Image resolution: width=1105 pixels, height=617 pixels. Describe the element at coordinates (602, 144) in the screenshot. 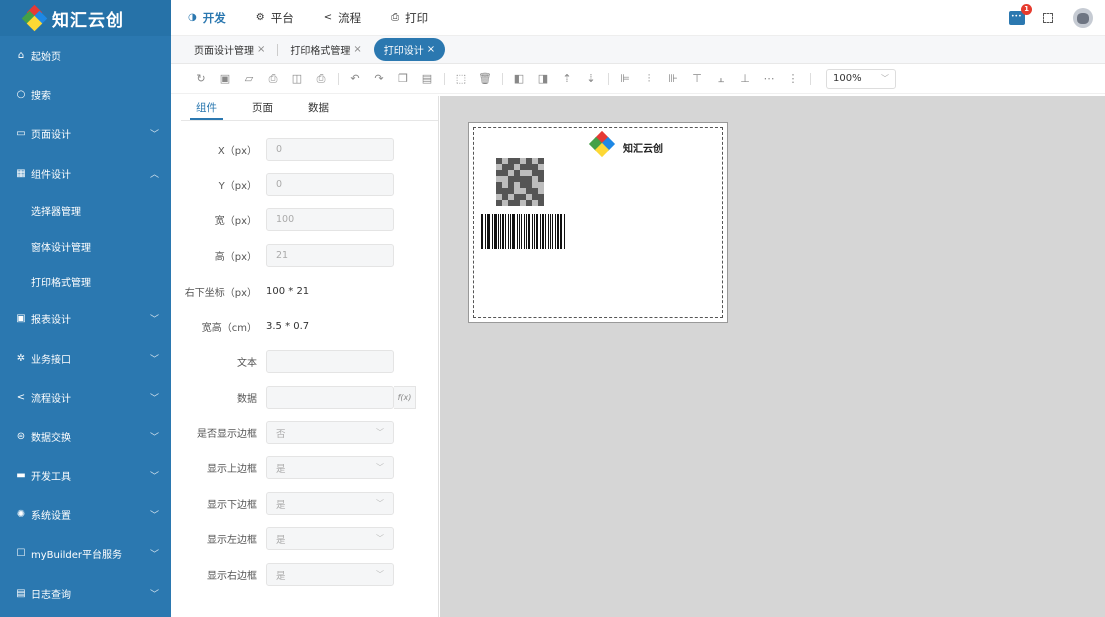

I see `paper-logo-icon` at that location.